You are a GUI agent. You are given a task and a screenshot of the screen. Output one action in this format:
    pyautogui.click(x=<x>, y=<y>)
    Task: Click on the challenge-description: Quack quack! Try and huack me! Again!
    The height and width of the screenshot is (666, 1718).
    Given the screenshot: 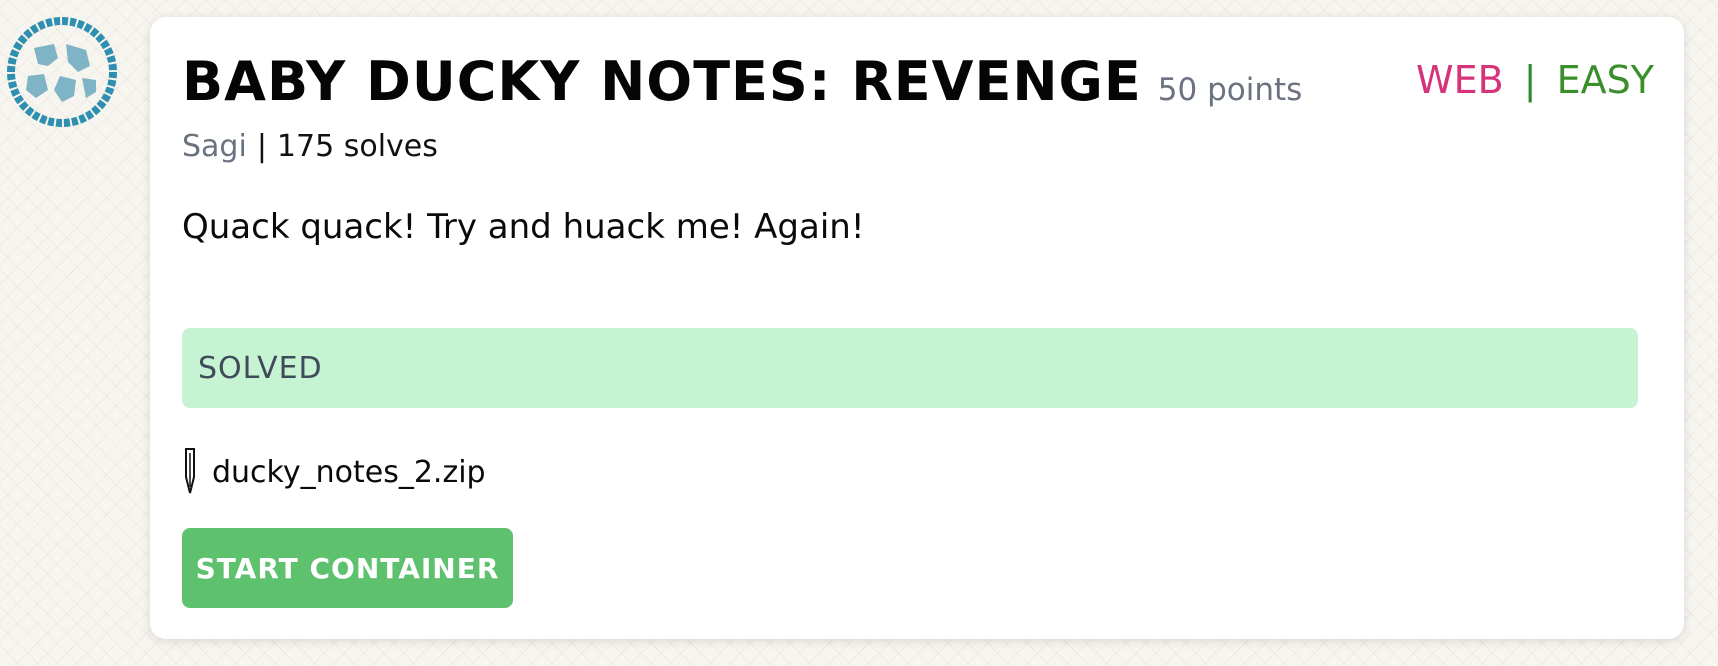 What is the action you would take?
    pyautogui.click(x=523, y=227)
    